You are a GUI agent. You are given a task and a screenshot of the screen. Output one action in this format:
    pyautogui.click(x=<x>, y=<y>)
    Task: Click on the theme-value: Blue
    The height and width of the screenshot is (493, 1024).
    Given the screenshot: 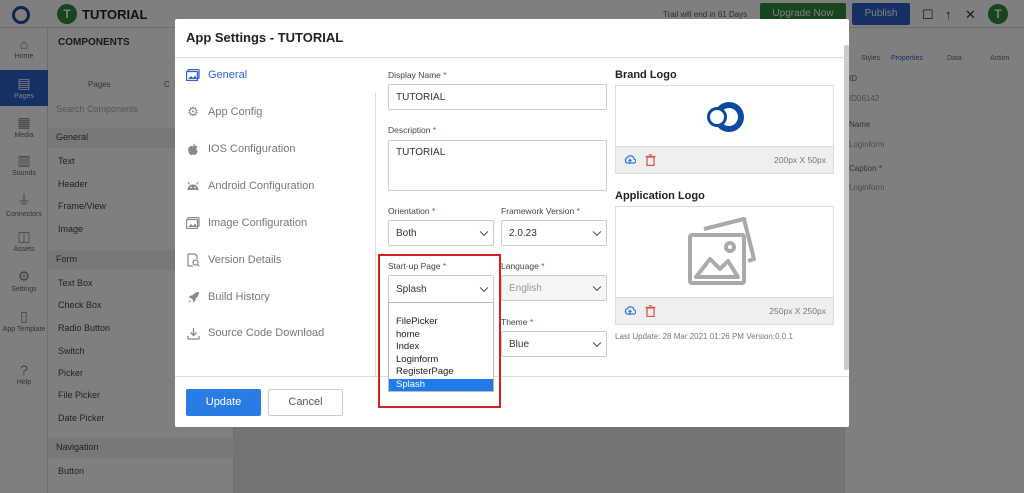 What is the action you would take?
    pyautogui.click(x=519, y=344)
    